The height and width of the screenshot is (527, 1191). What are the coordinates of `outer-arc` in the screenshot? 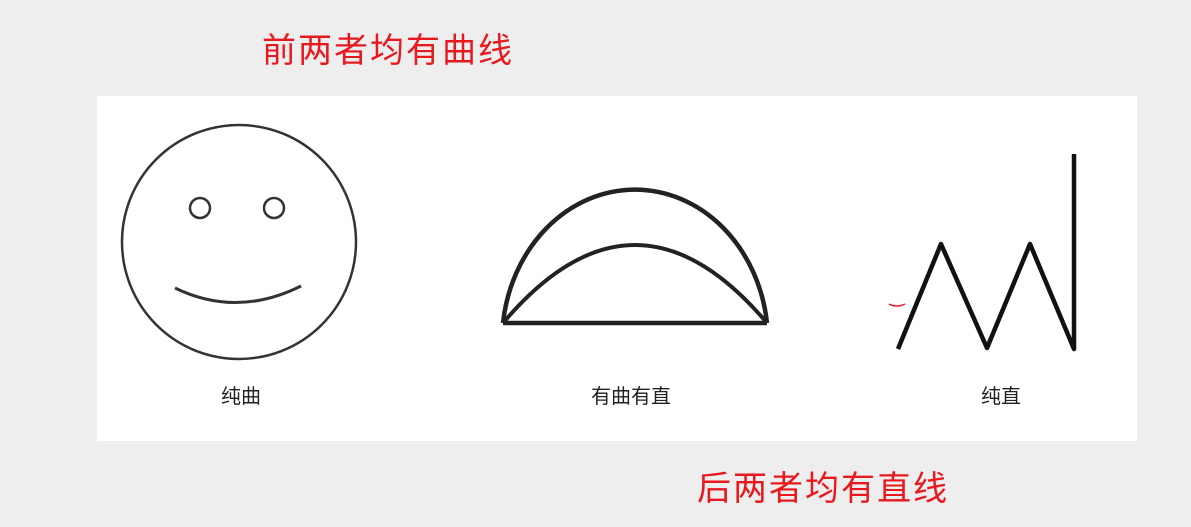 It's located at (635, 255).